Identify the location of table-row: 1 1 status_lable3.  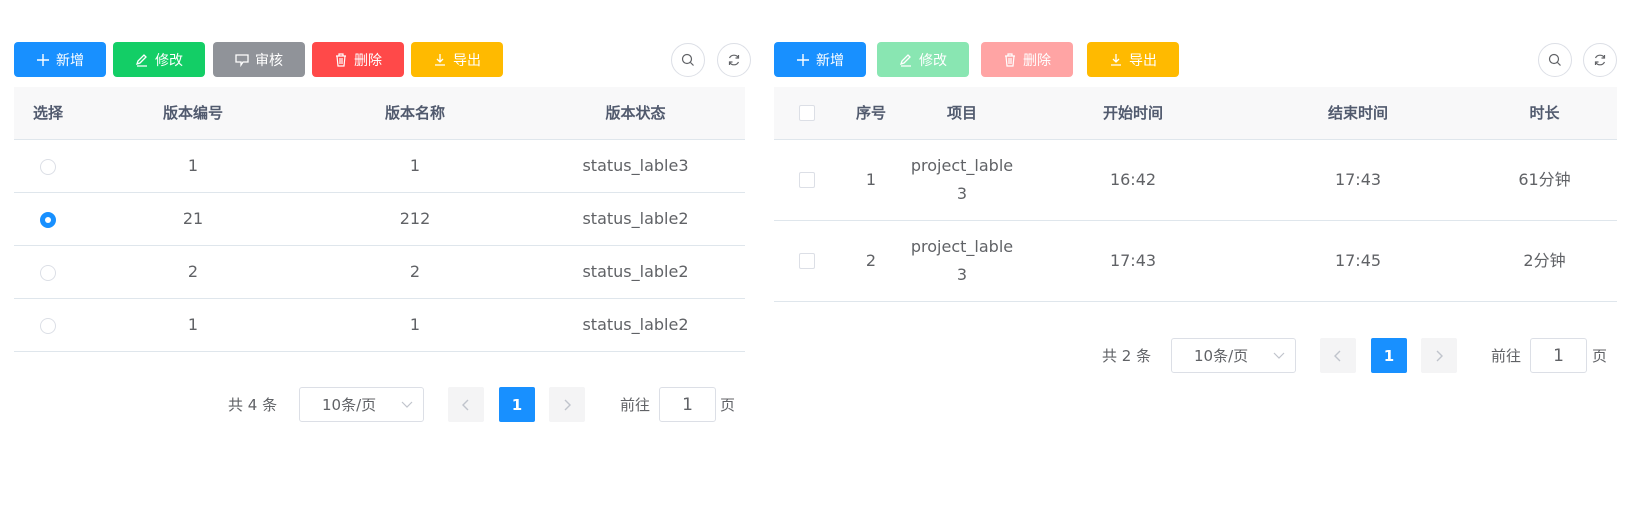
(379, 166).